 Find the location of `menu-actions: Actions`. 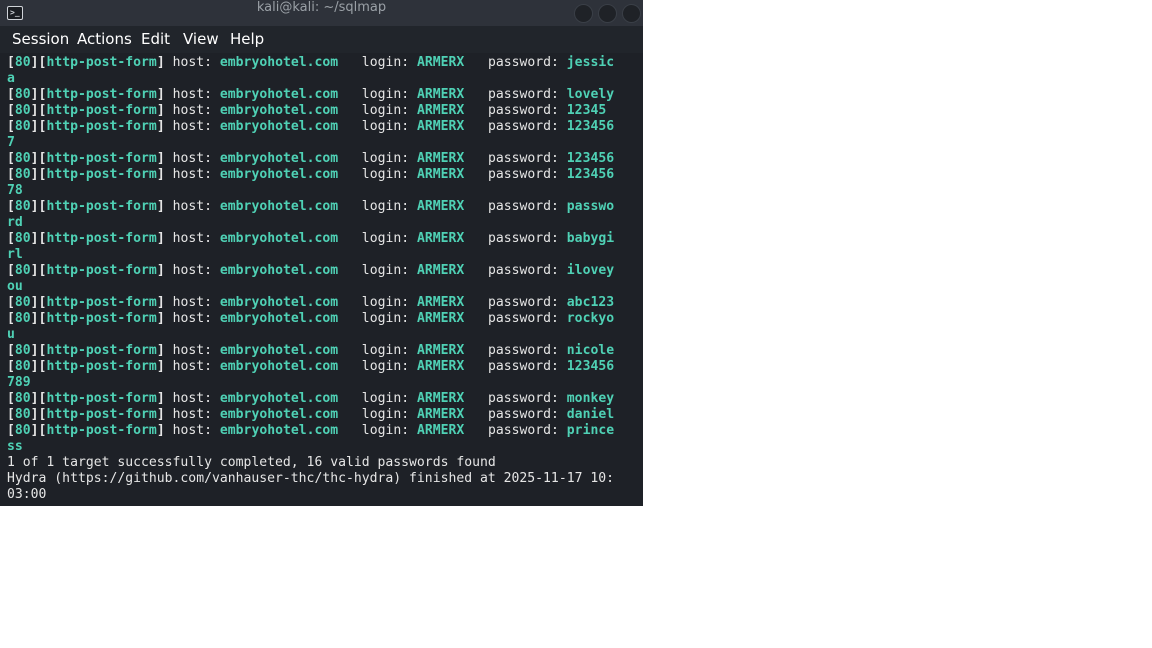

menu-actions: Actions is located at coordinates (104, 39).